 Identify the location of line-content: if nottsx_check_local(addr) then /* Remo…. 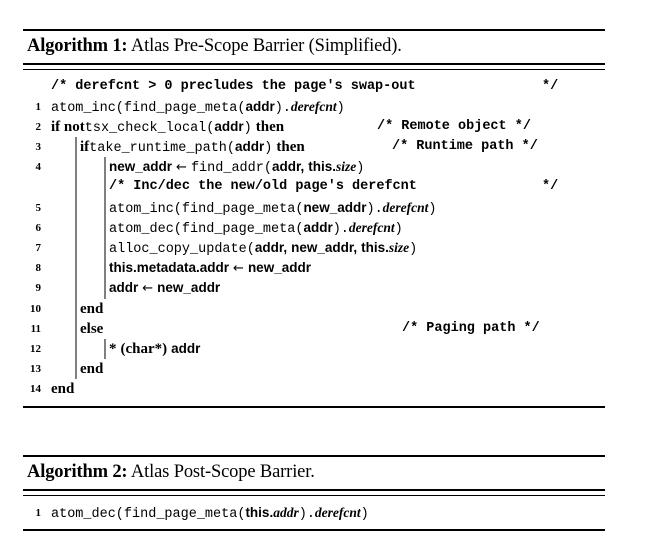
(326, 127).